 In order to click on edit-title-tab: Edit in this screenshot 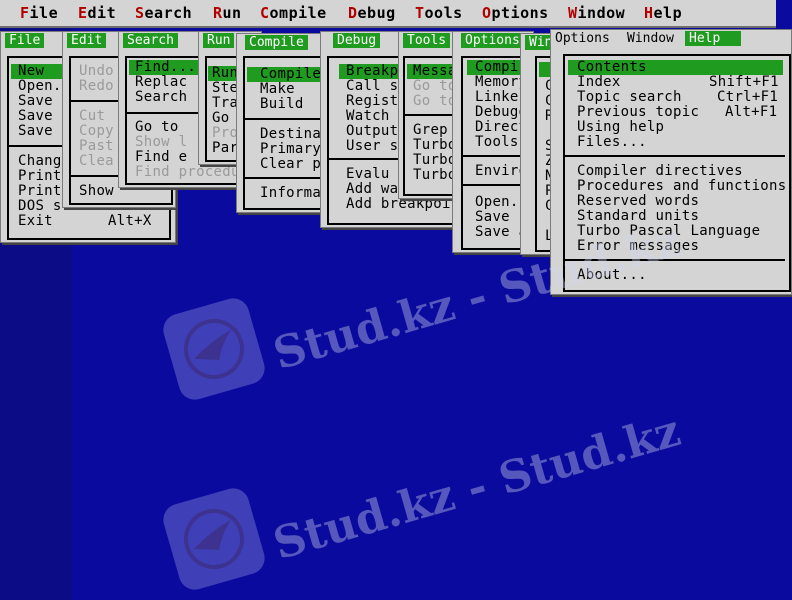, I will do `click(87, 40)`.